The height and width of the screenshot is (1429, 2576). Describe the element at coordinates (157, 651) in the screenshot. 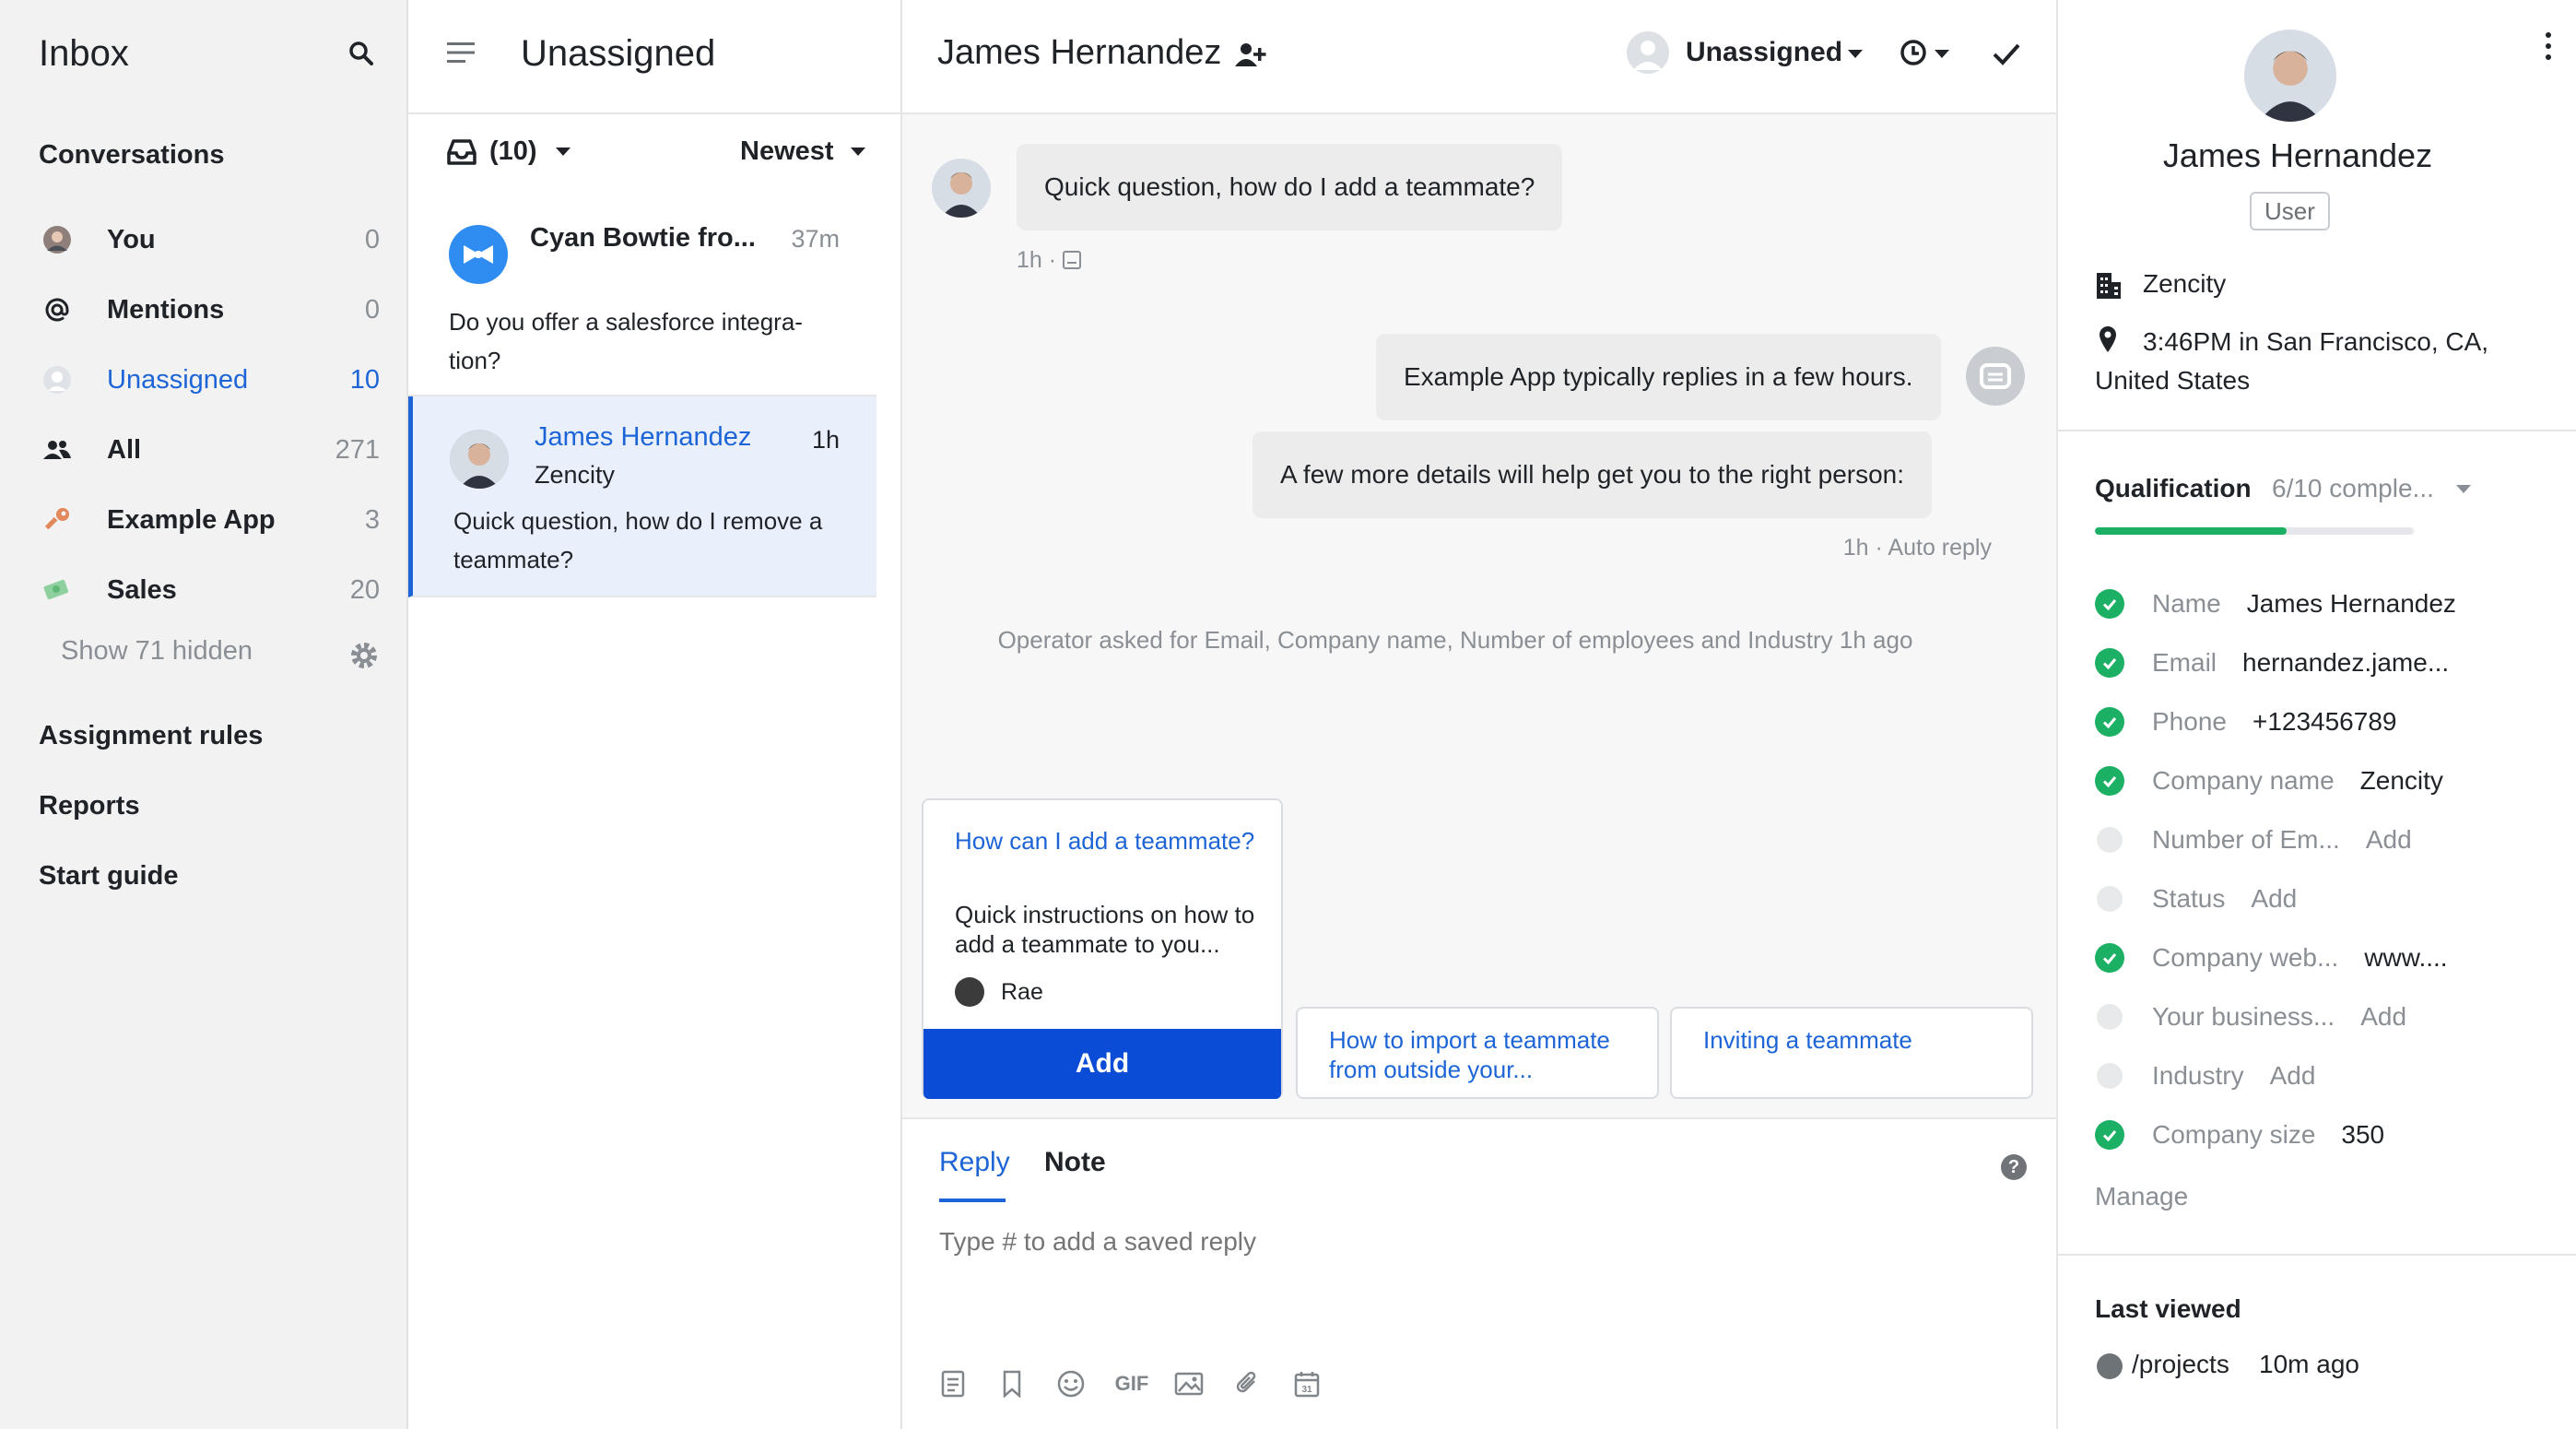

I see `show-hidden-link: Show 71 hidden` at that location.